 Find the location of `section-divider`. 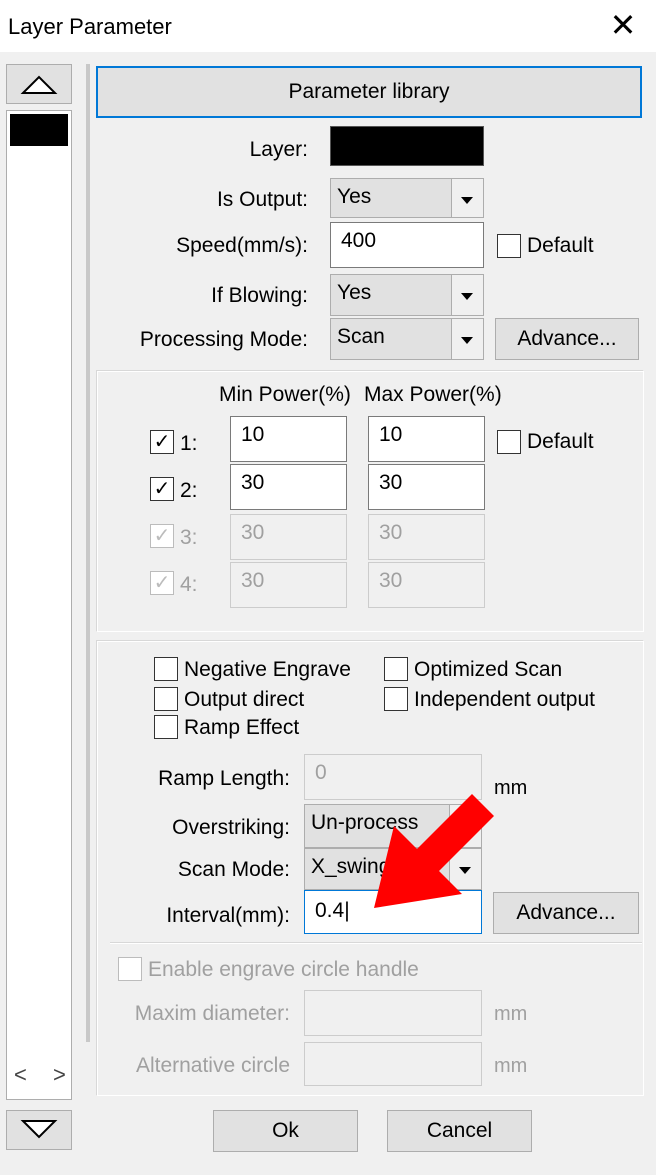

section-divider is located at coordinates (376, 943).